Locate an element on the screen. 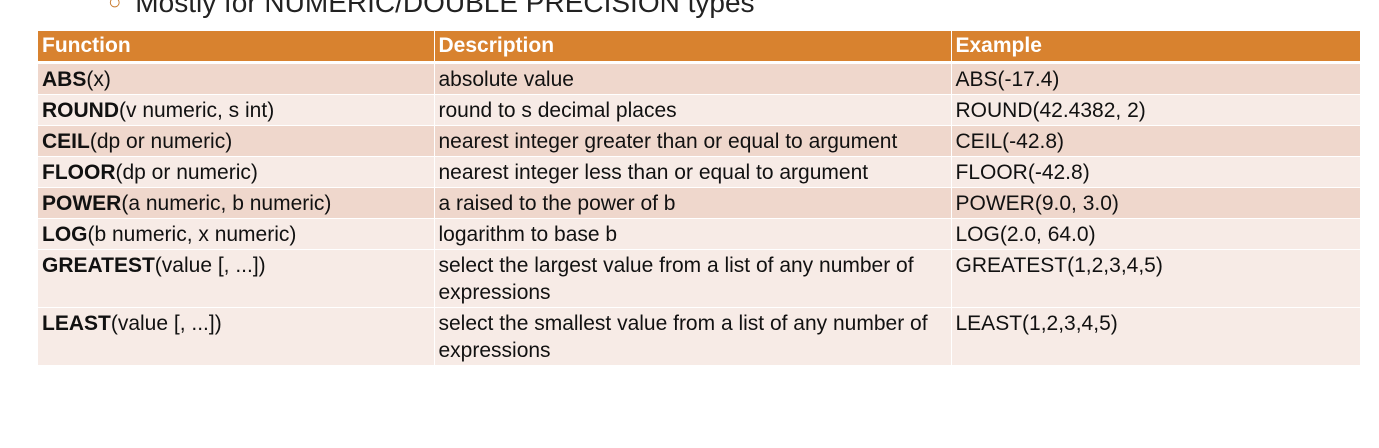 This screenshot has width=1379, height=448. example-cell: ROUND(42.4382, 2) is located at coordinates (1155, 110).